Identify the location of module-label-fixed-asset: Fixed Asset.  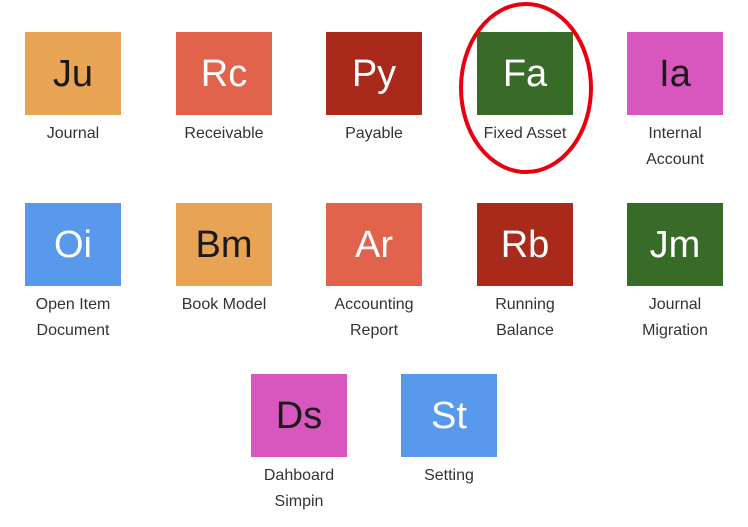
(525, 134).